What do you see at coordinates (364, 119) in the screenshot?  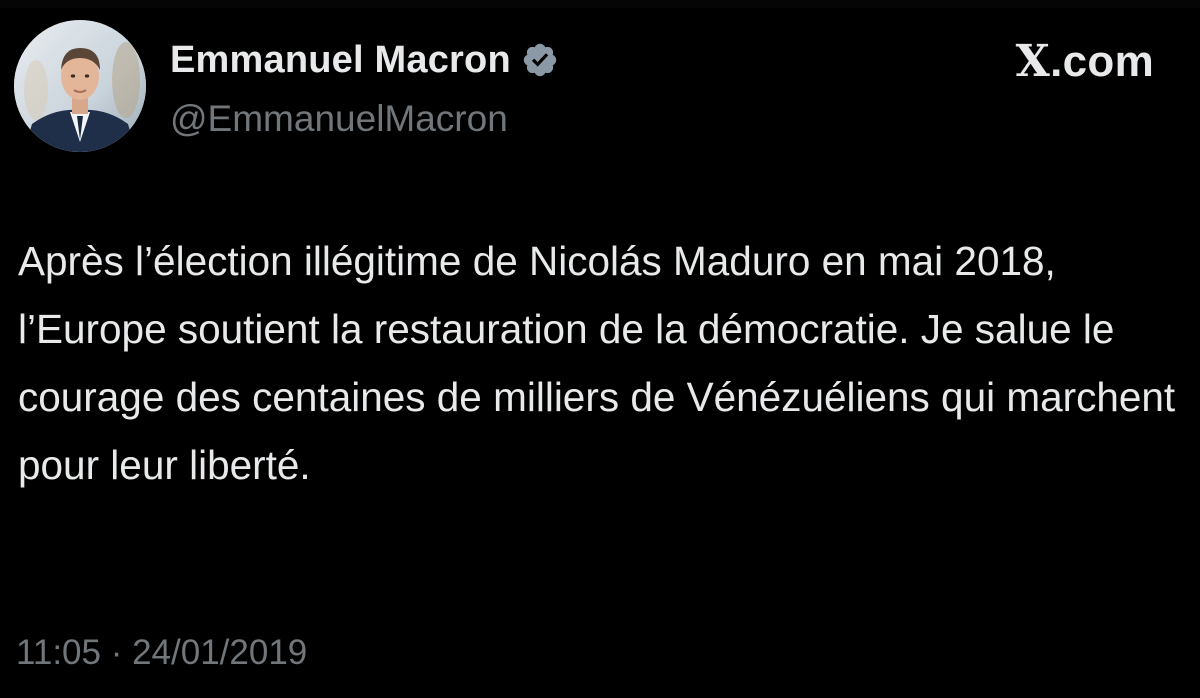 I see `author-handle: @EmmanuelMacron` at bounding box center [364, 119].